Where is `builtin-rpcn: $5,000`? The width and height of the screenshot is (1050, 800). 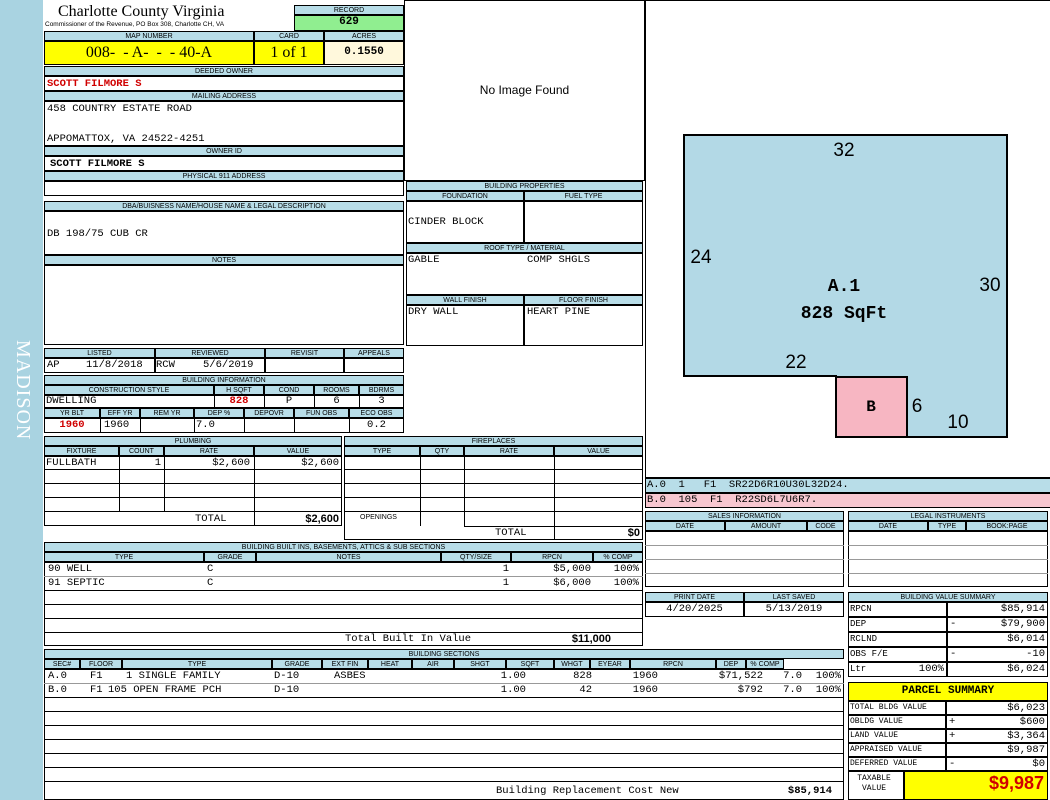 builtin-rpcn: $5,000 is located at coordinates (572, 569).